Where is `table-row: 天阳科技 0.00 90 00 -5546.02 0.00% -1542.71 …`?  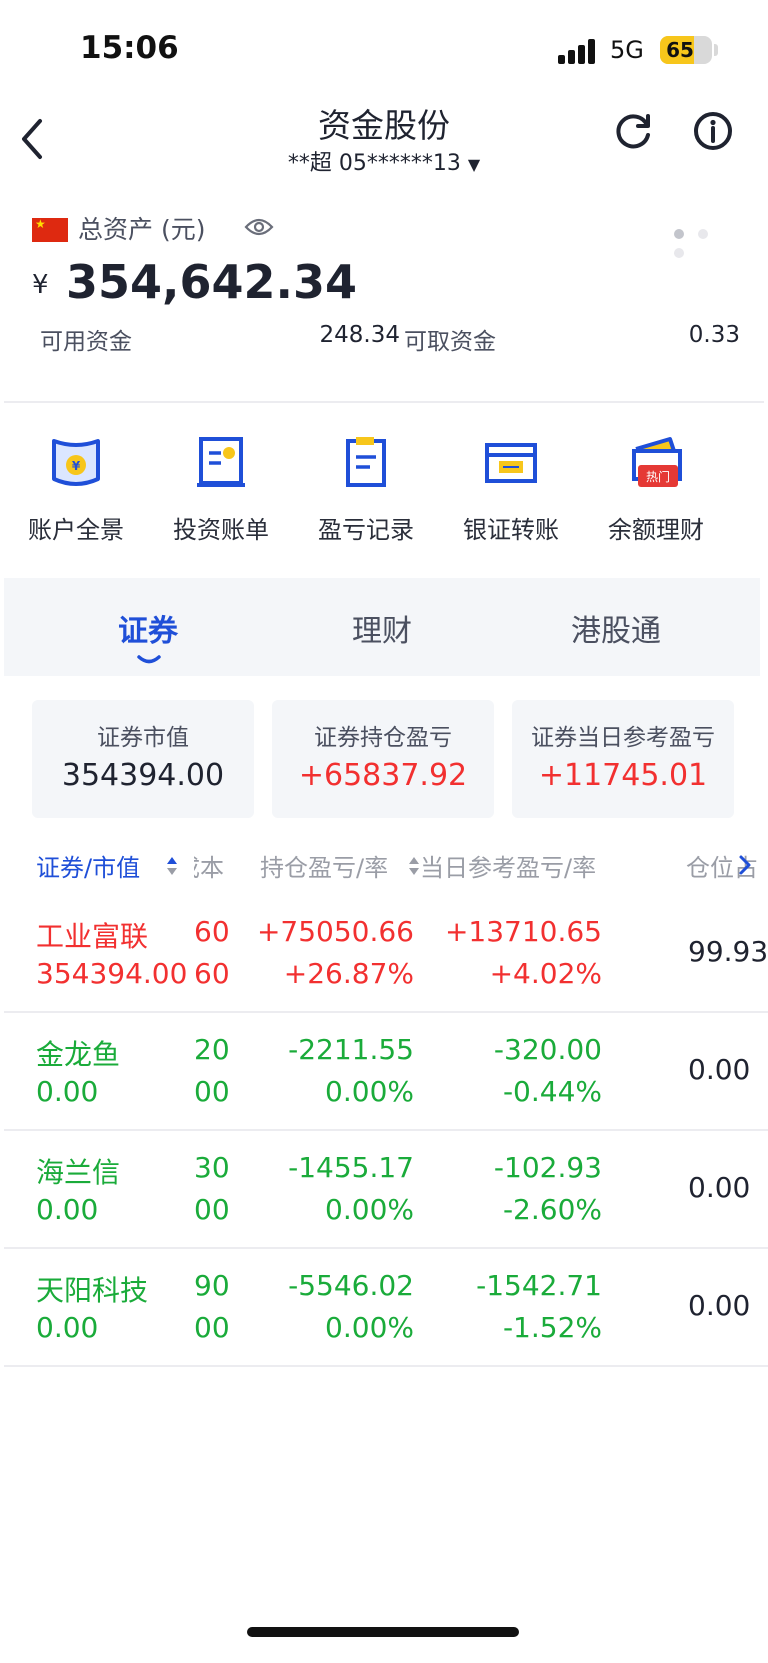
table-row: 天阳科技 0.00 90 00 -5546.02 0.00% -1542.71 … is located at coordinates (384, 1308).